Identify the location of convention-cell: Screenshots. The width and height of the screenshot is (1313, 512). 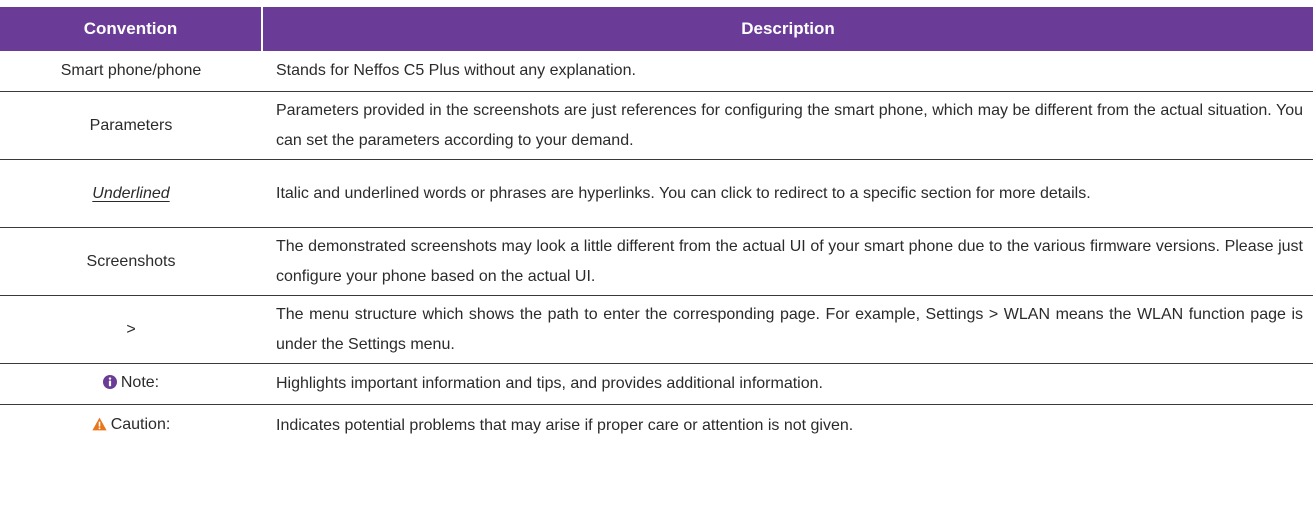
(131, 261).